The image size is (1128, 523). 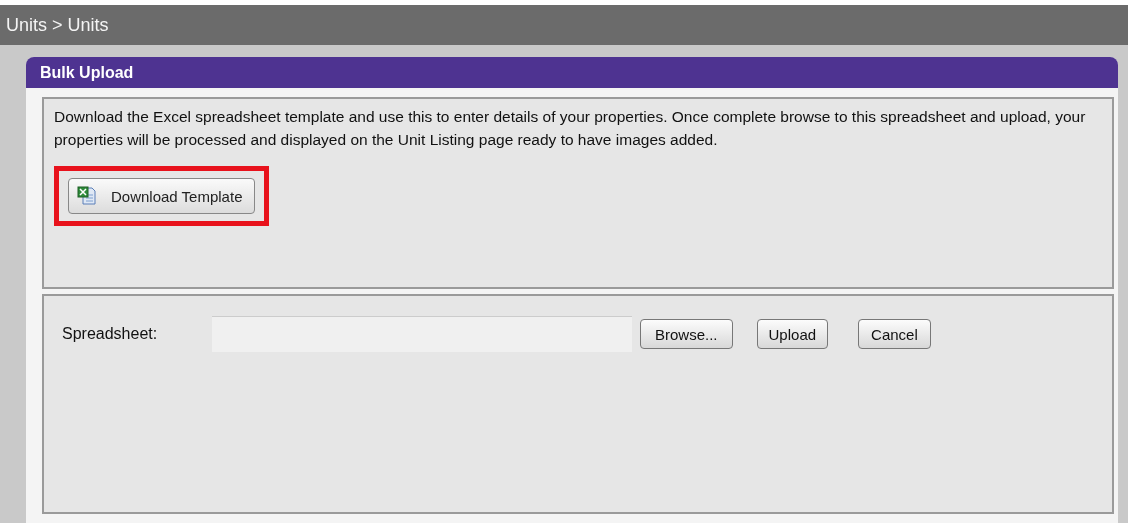 I want to click on description-text: Download the Excel spreadsheet template and use this to enter details of your properties. Once complete browse to this spreadsheet and upload, your properties will be processed and displayed on the Unit Listing page ready to have images added., so click(x=570, y=128).